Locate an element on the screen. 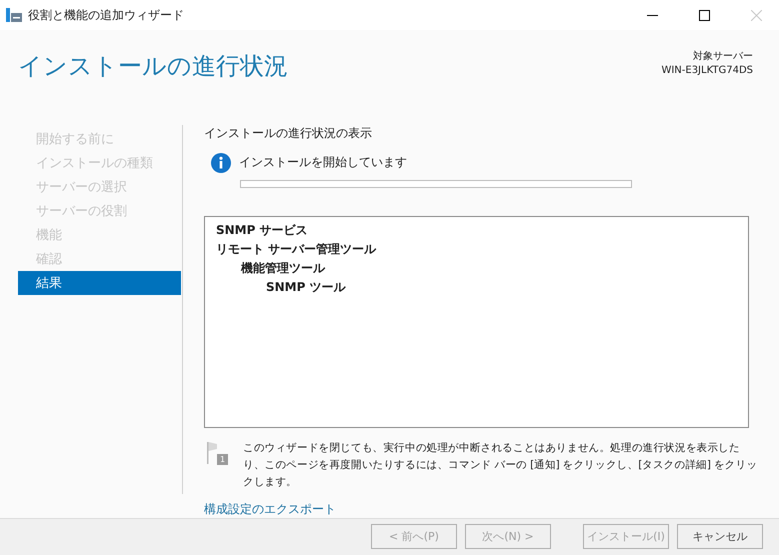 The width and height of the screenshot is (779, 555). nav-item: 結果 is located at coordinates (99, 282).